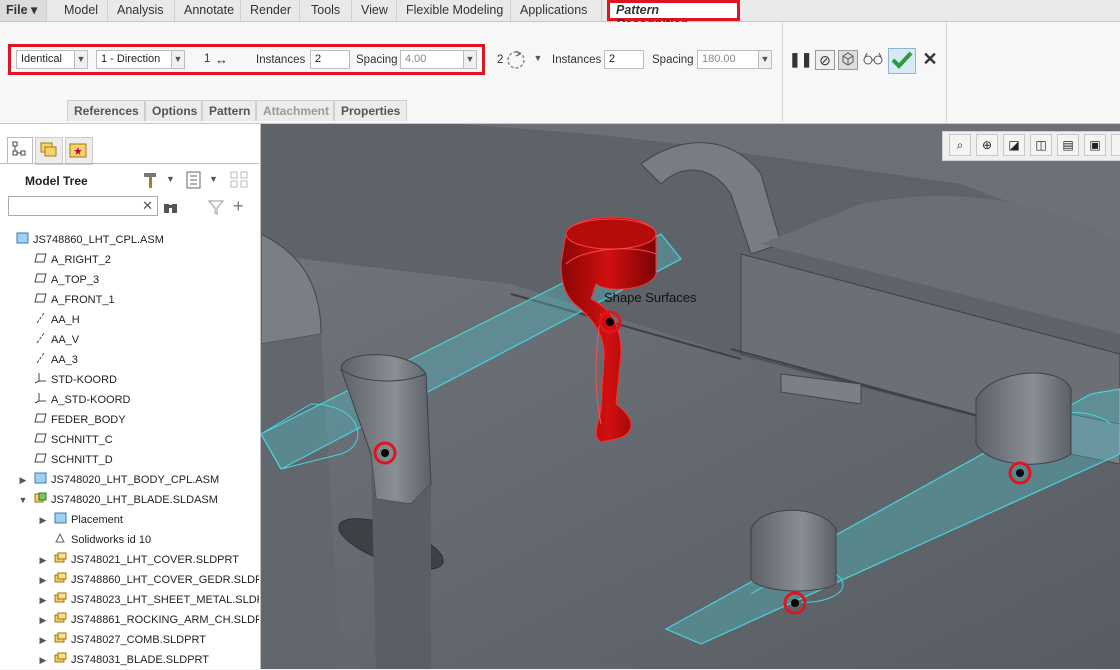  Describe the element at coordinates (138, 640) in the screenshot. I see `tree-item-label: JS748027_COMB.SLDPRT` at that location.